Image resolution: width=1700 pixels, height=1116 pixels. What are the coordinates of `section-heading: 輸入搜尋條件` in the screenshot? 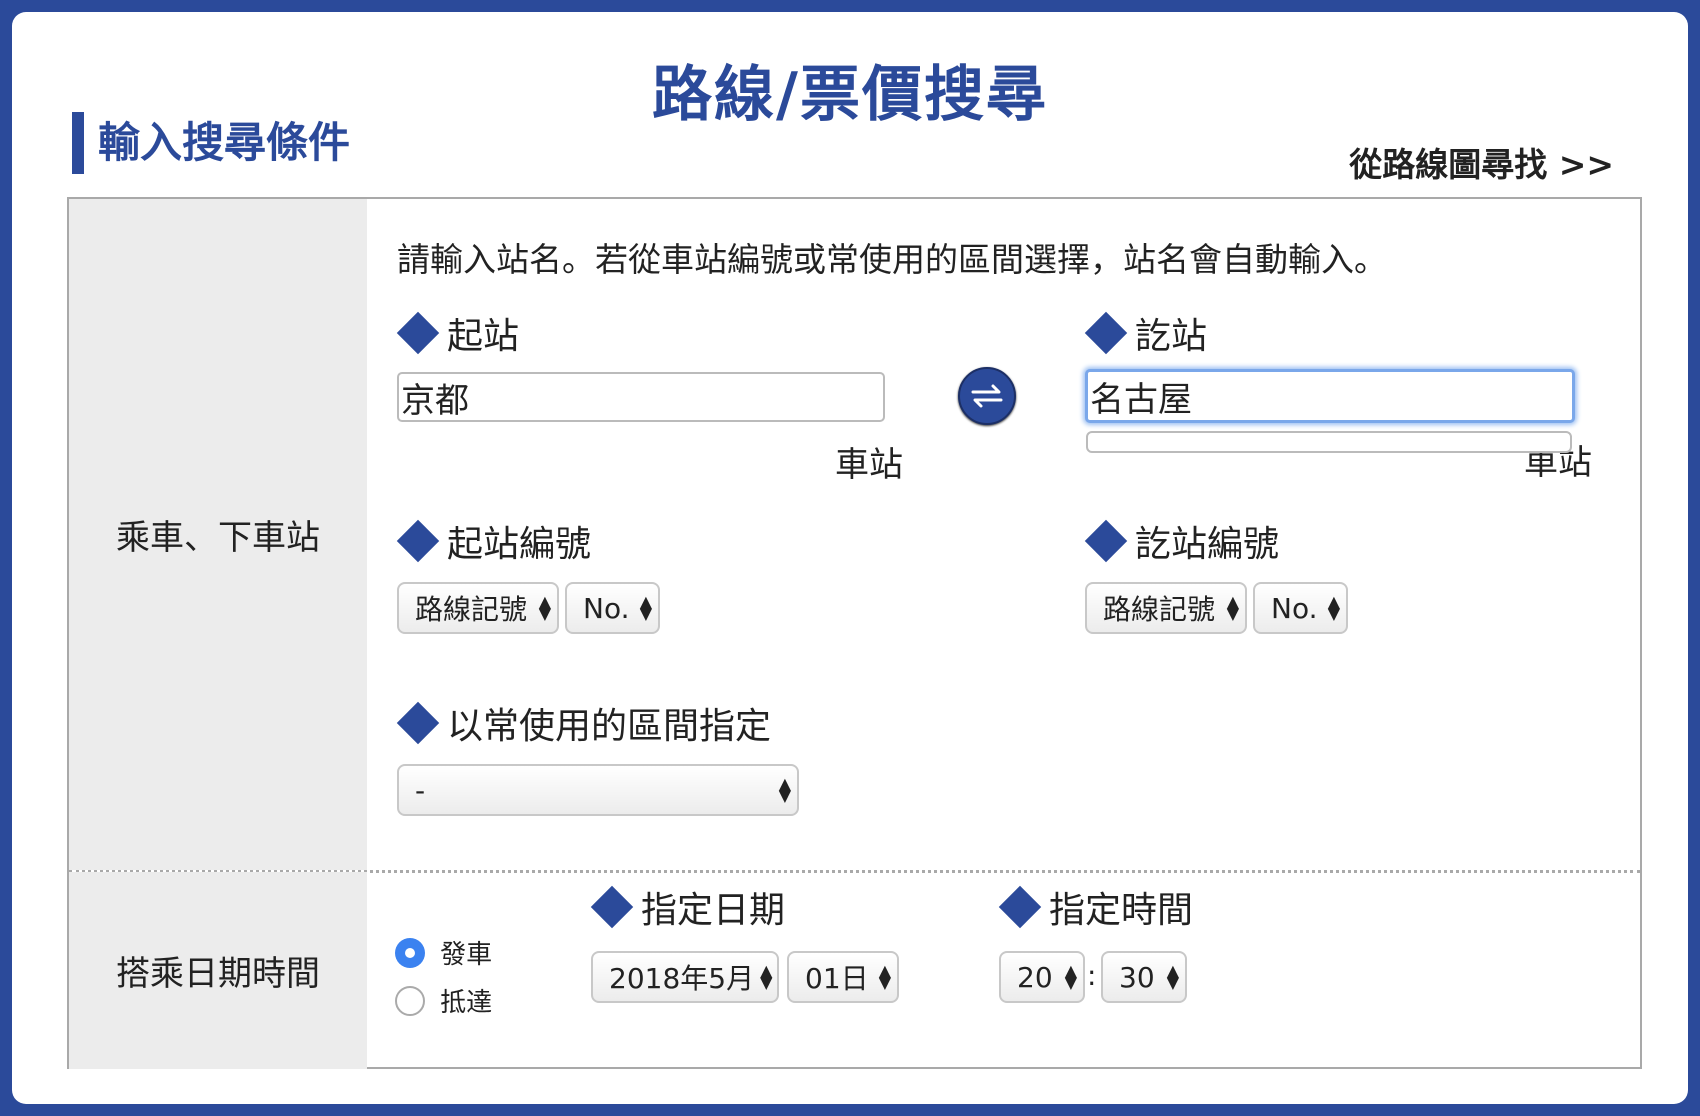 It's located at (211, 143).